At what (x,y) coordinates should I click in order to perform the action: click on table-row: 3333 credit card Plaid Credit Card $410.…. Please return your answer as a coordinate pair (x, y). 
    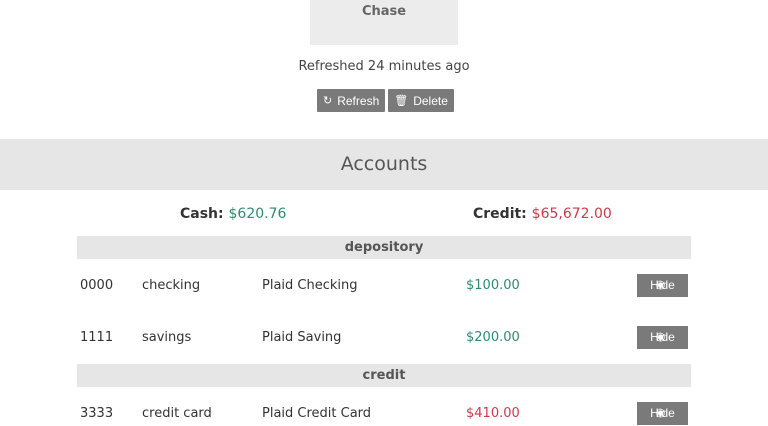
    Looking at the image, I should click on (384, 414).